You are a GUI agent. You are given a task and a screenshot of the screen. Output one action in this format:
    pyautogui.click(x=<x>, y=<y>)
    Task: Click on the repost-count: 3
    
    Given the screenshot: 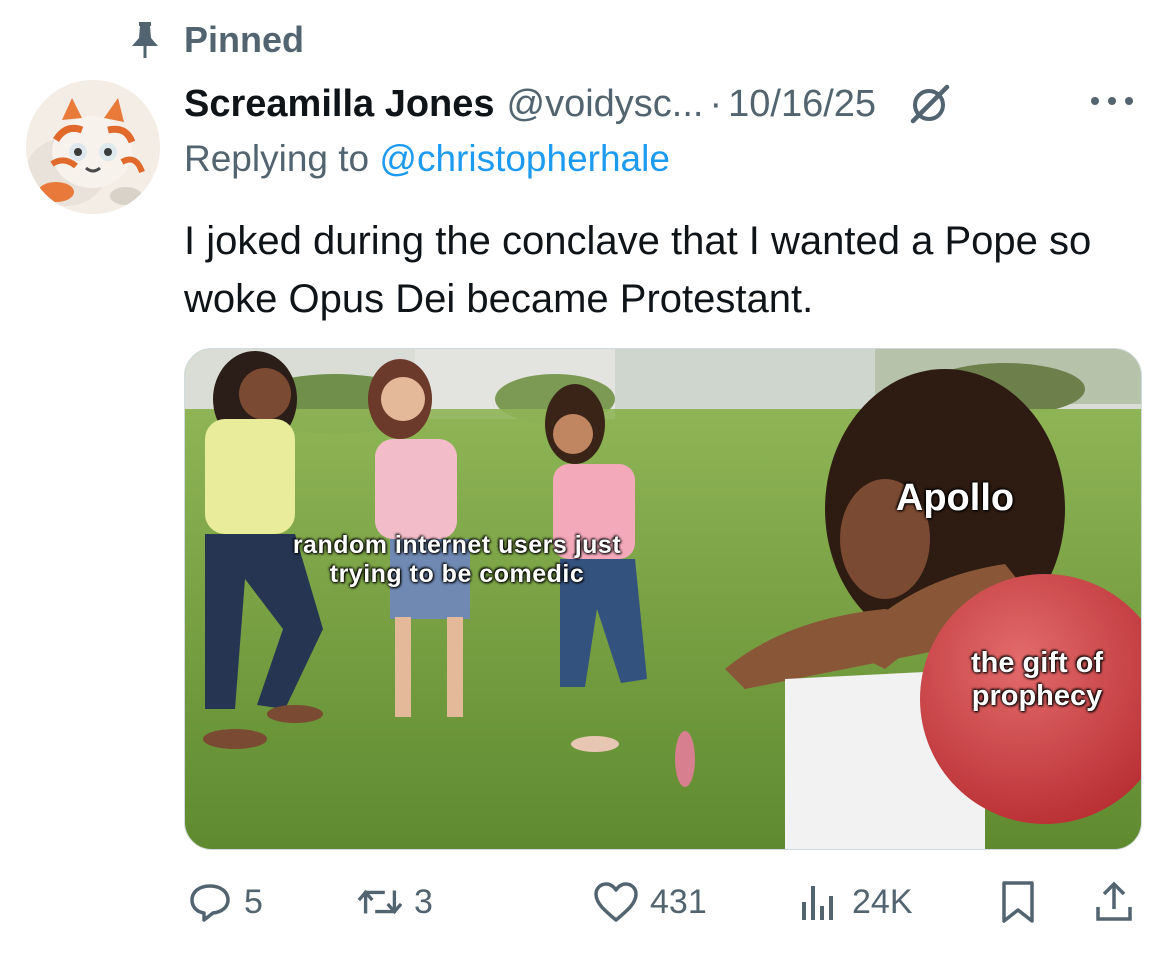 What is the action you would take?
    pyautogui.click(x=423, y=901)
    